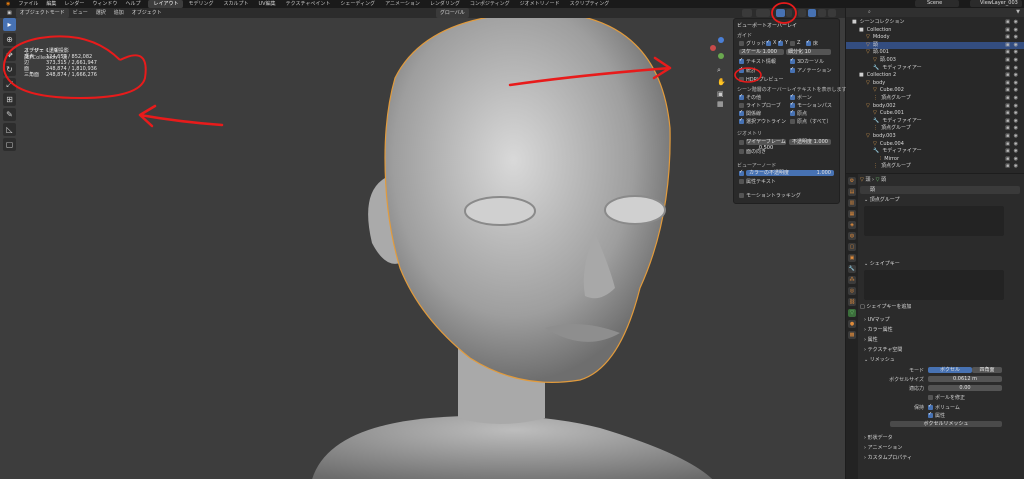 The width and height of the screenshot is (1024, 479). What do you see at coordinates (104, 4) in the screenshot?
I see `menu-window: ウィンドウ` at bounding box center [104, 4].